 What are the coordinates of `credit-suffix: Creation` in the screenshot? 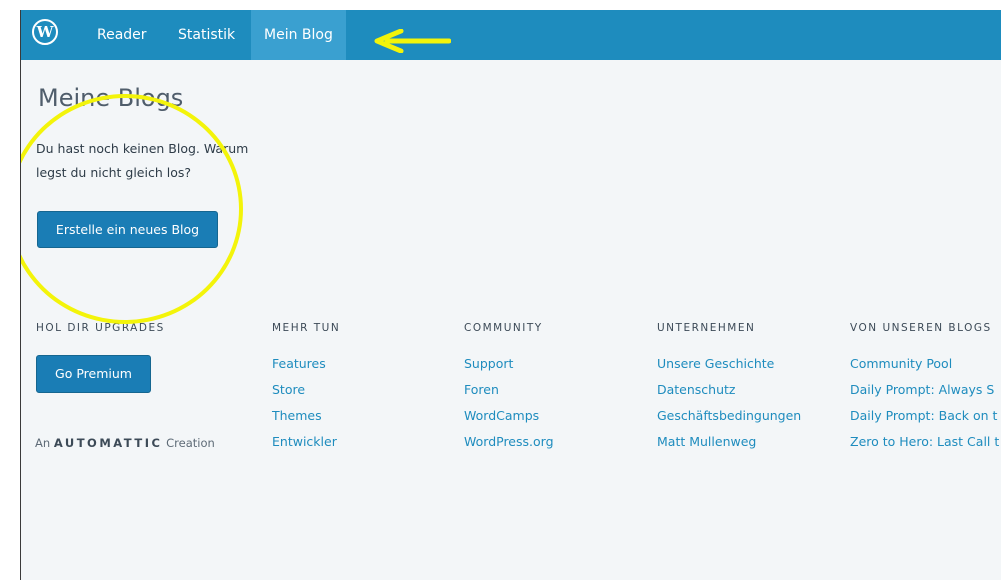 It's located at (190, 443).